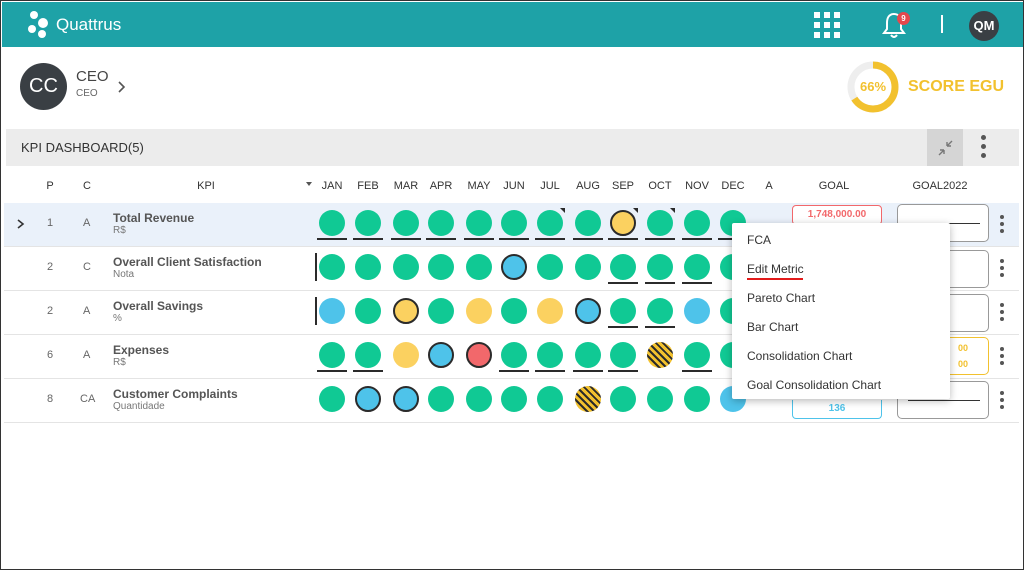 The image size is (1024, 570). Describe the element at coordinates (158, 306) in the screenshot. I see `kpi-name: Overall Savings` at that location.